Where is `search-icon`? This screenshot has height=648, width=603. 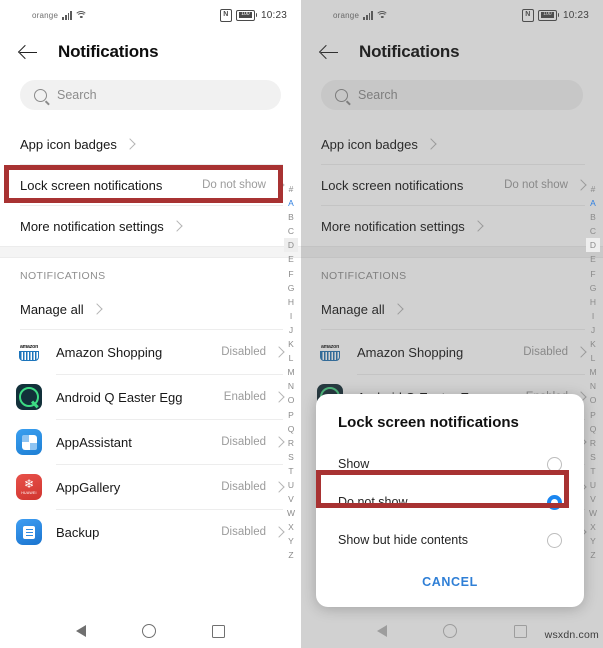 search-icon is located at coordinates (40, 95).